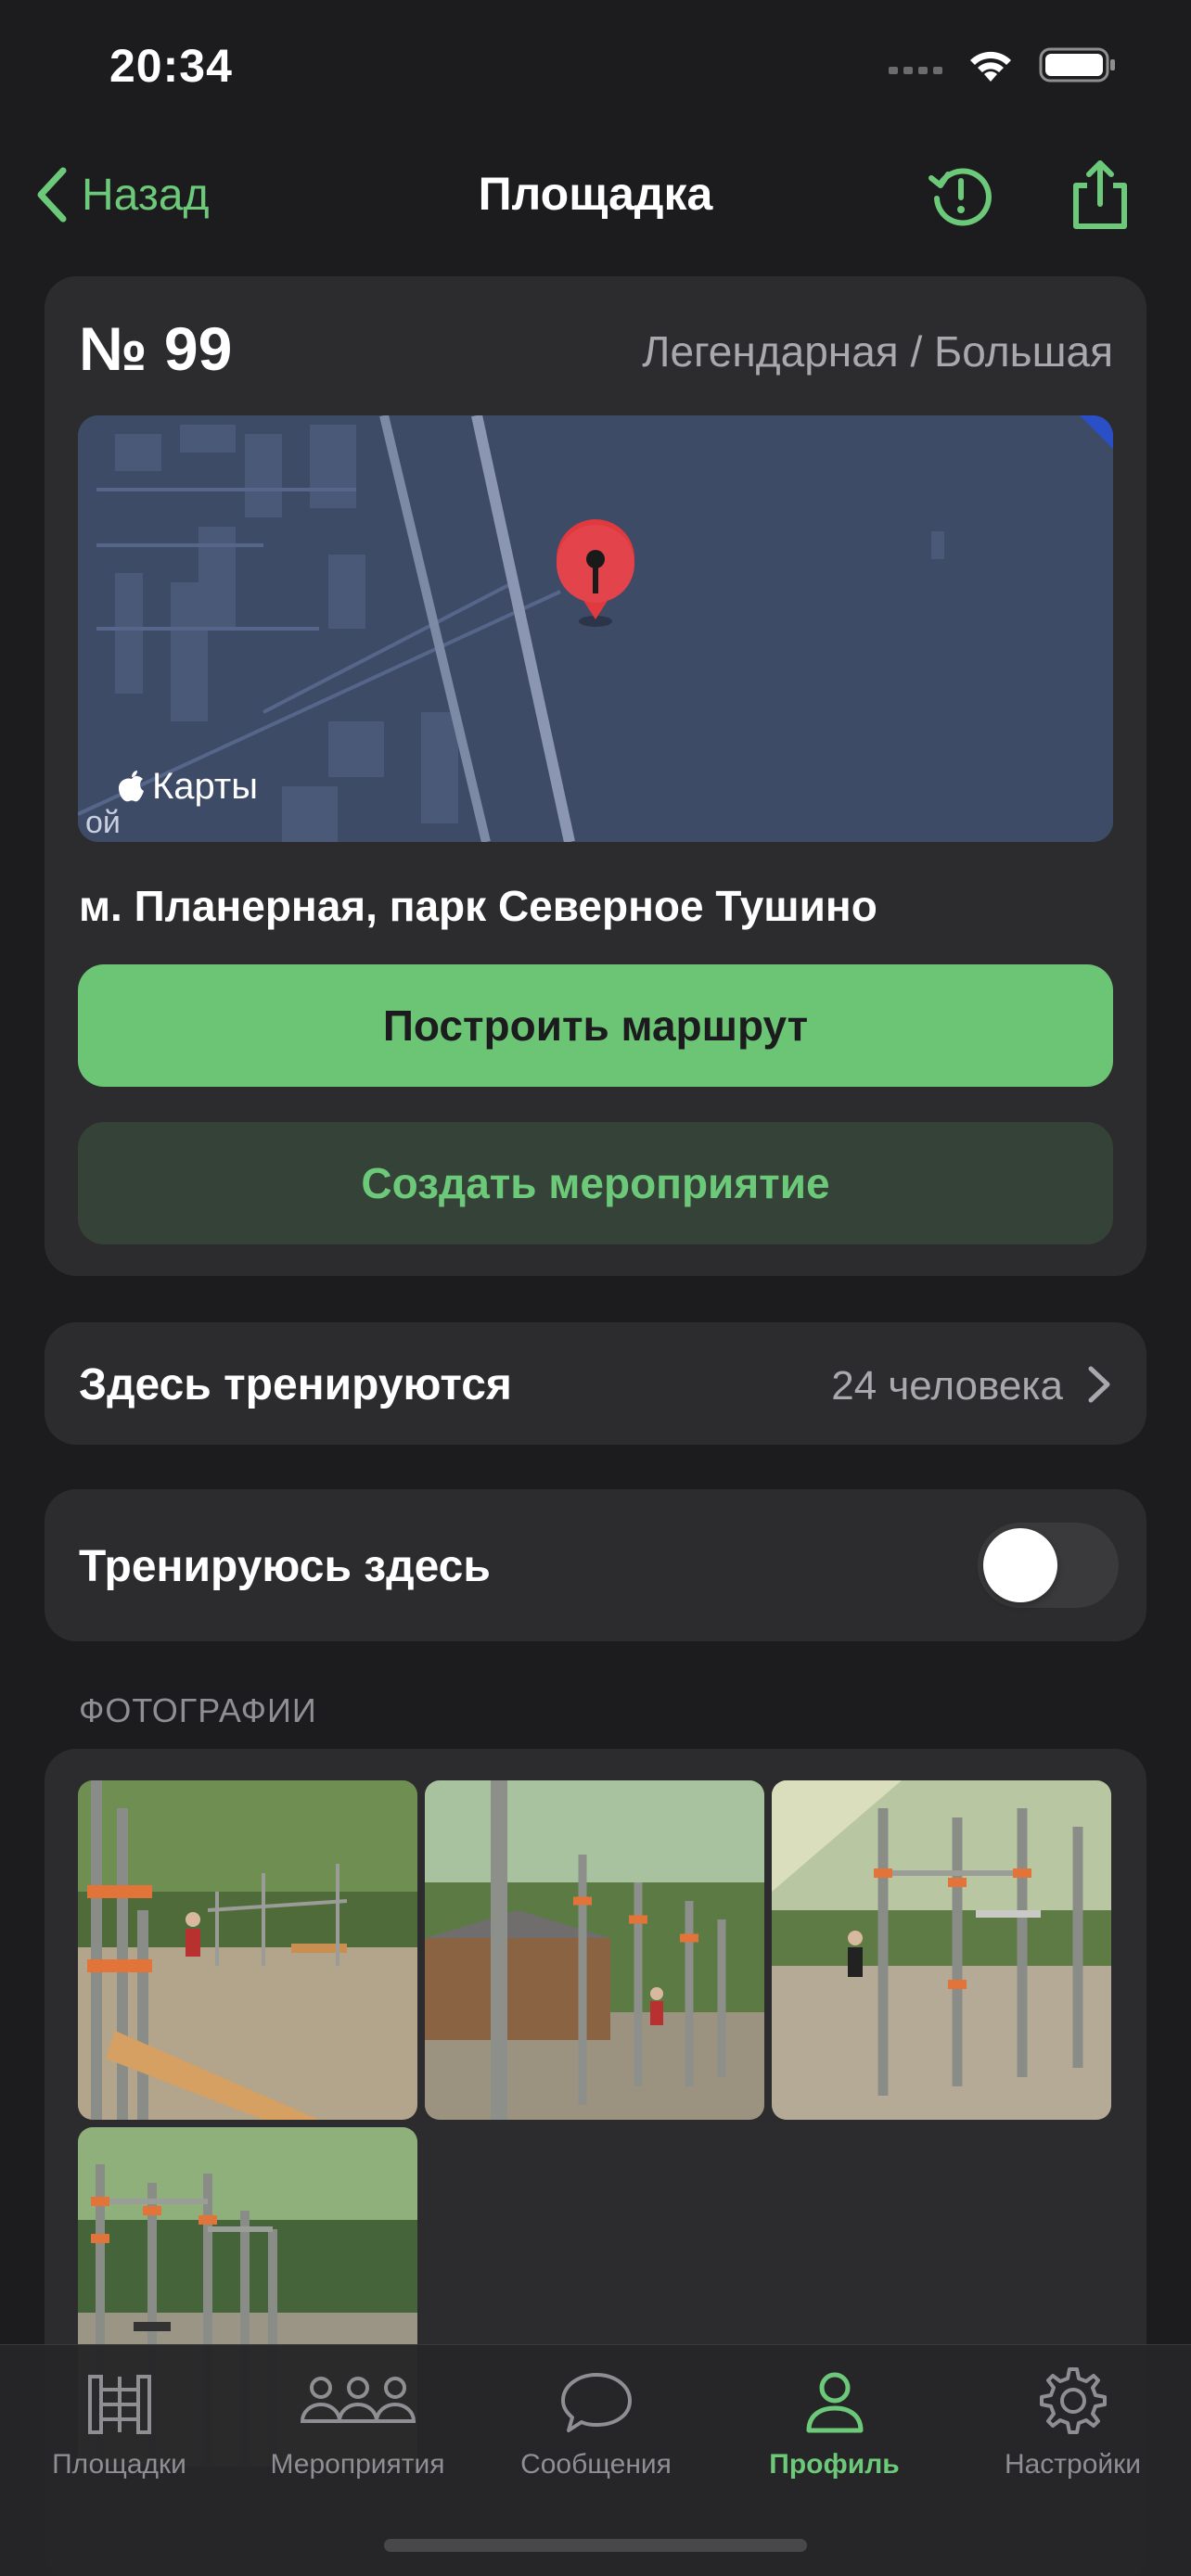 This screenshot has height=2576, width=1191. I want to click on tab-events: Мероприятия, so click(357, 2422).